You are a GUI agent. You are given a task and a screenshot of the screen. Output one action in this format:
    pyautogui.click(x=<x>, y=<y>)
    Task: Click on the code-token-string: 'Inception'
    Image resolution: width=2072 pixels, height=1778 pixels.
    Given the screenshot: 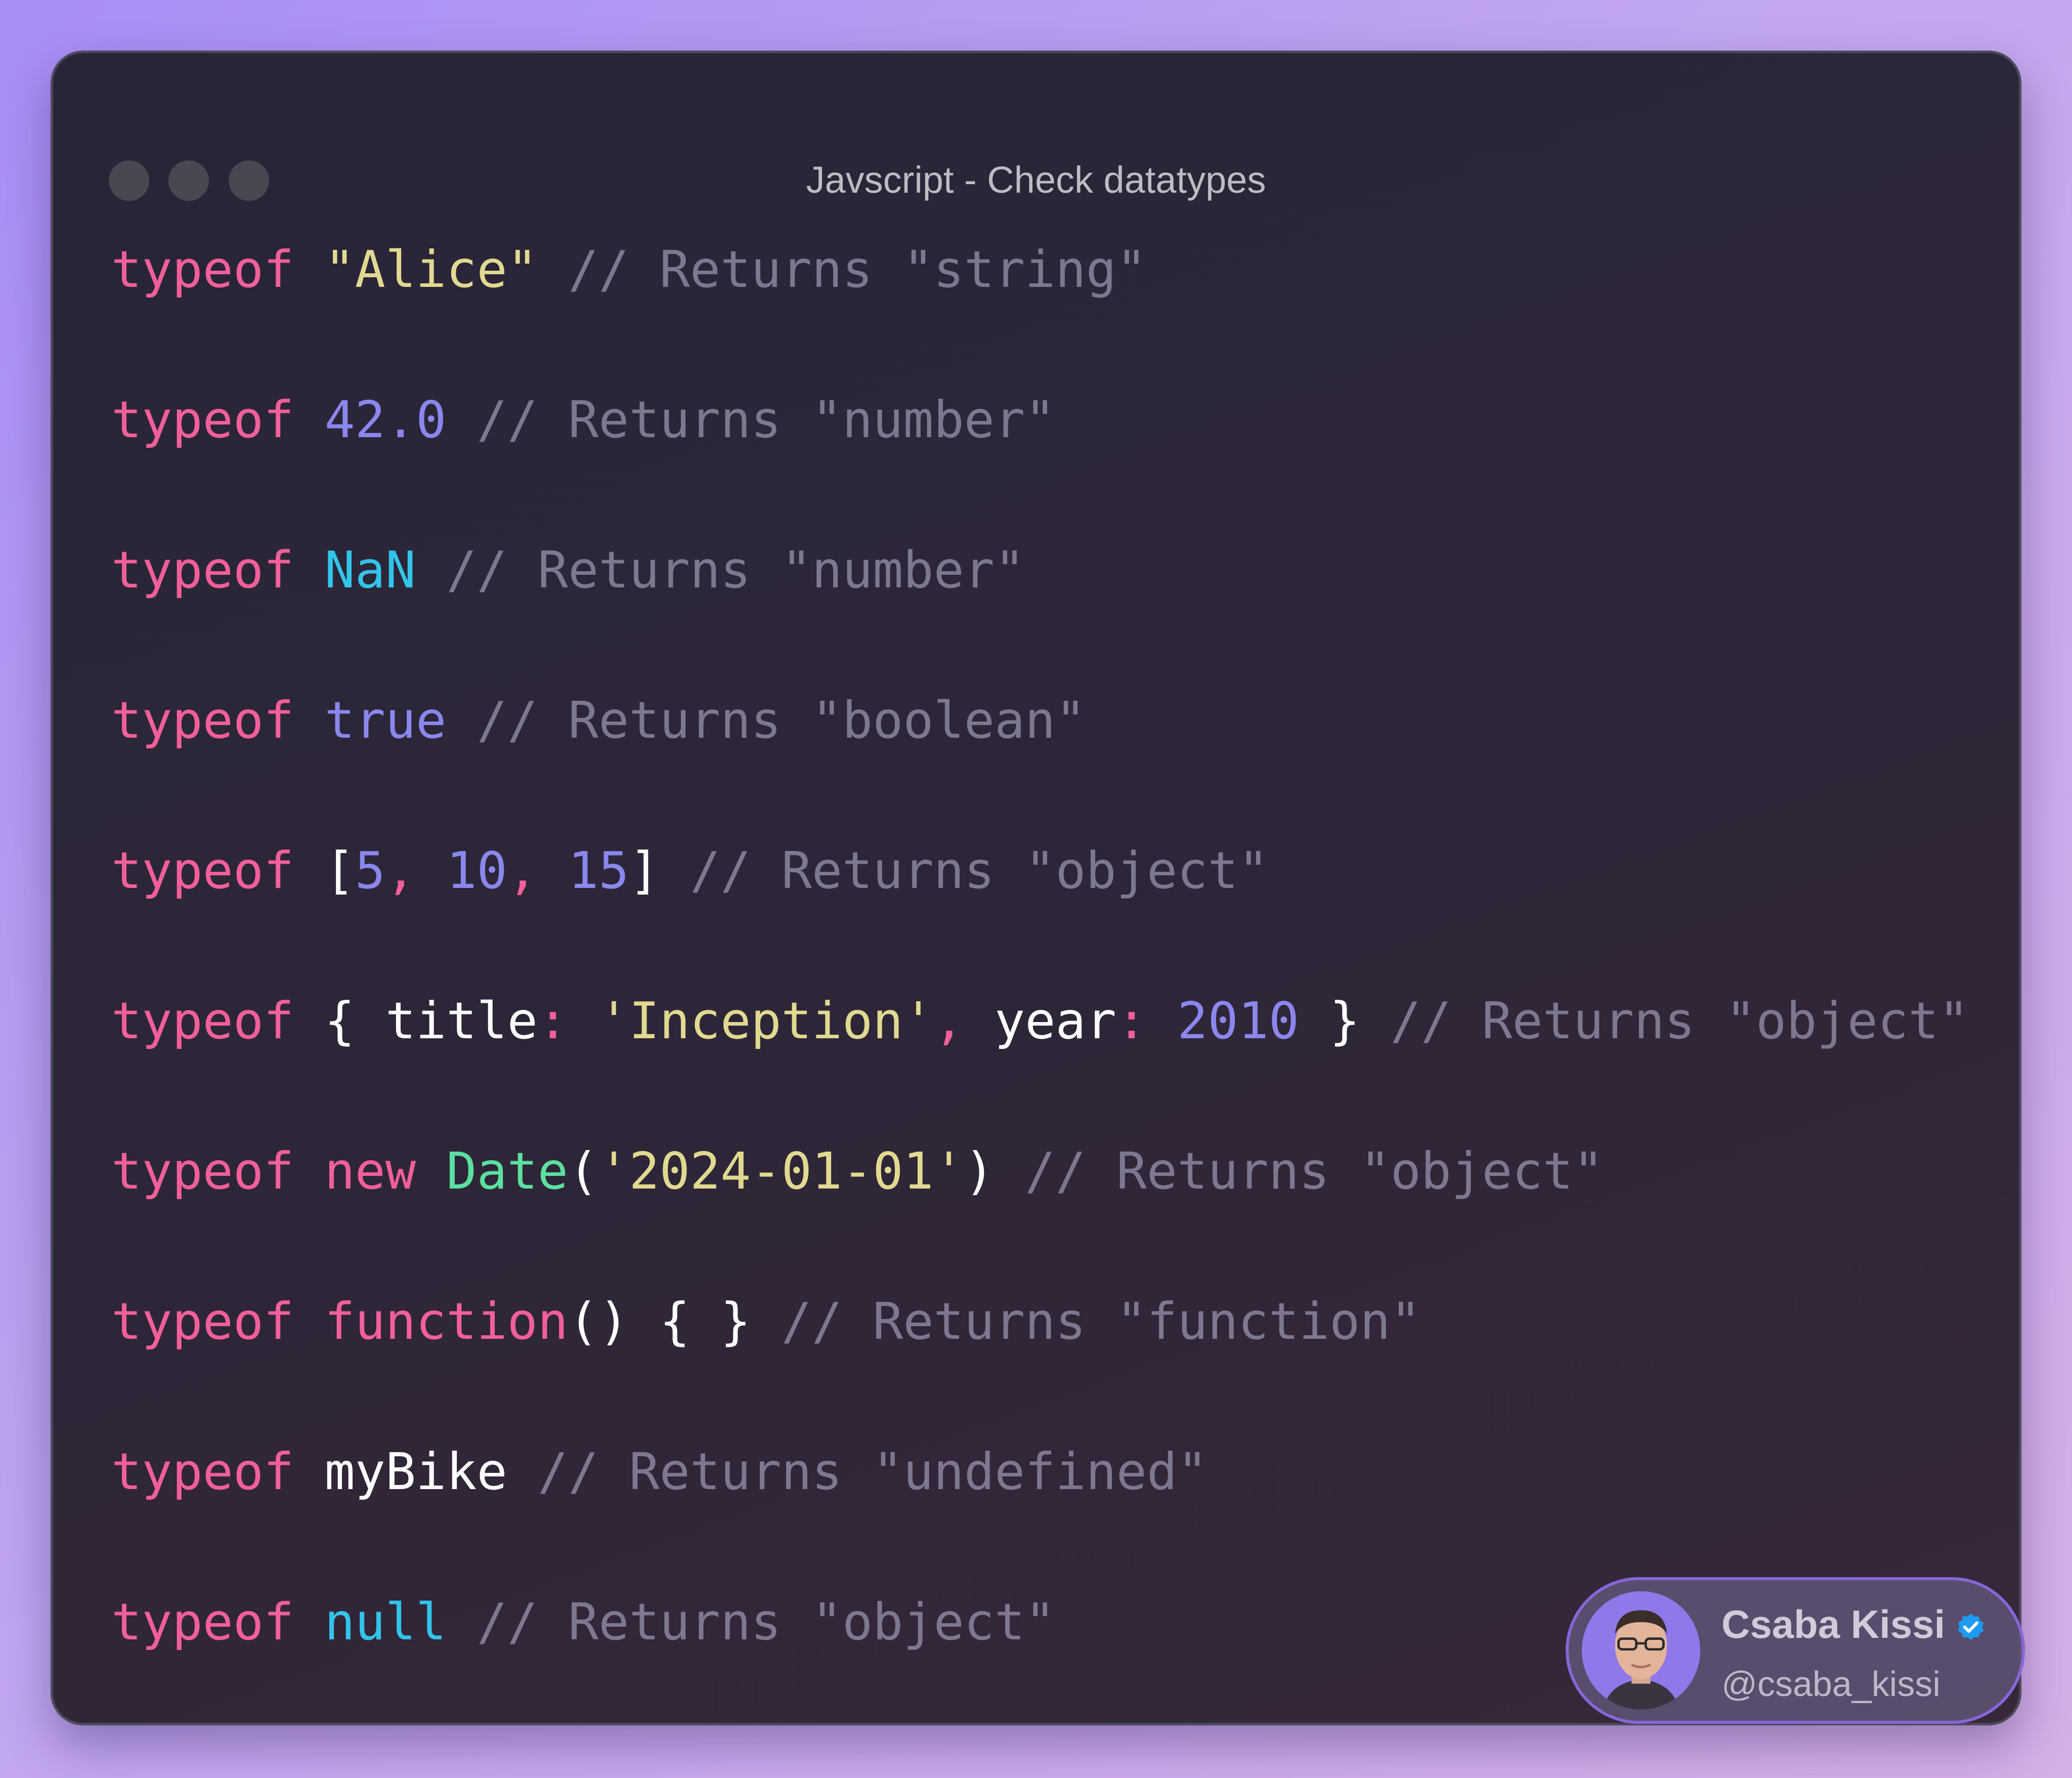 What is the action you would take?
    pyautogui.click(x=766, y=1021)
    